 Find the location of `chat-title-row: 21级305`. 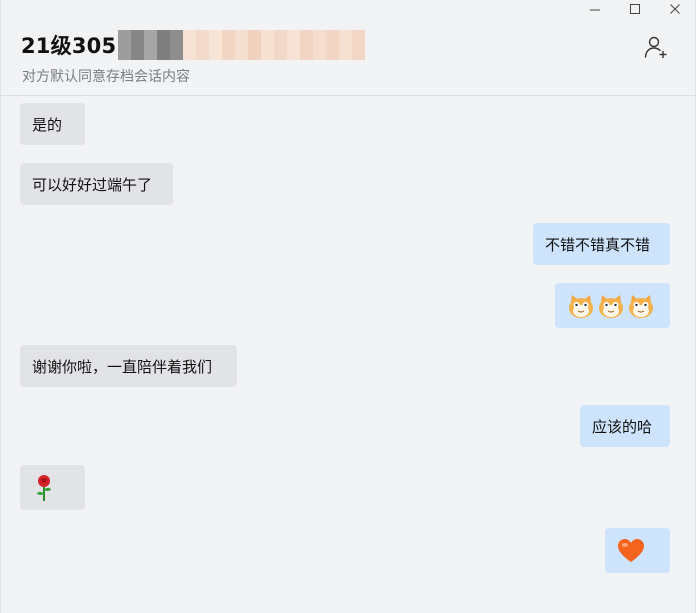

chat-title-row: 21级305 is located at coordinates (193, 45).